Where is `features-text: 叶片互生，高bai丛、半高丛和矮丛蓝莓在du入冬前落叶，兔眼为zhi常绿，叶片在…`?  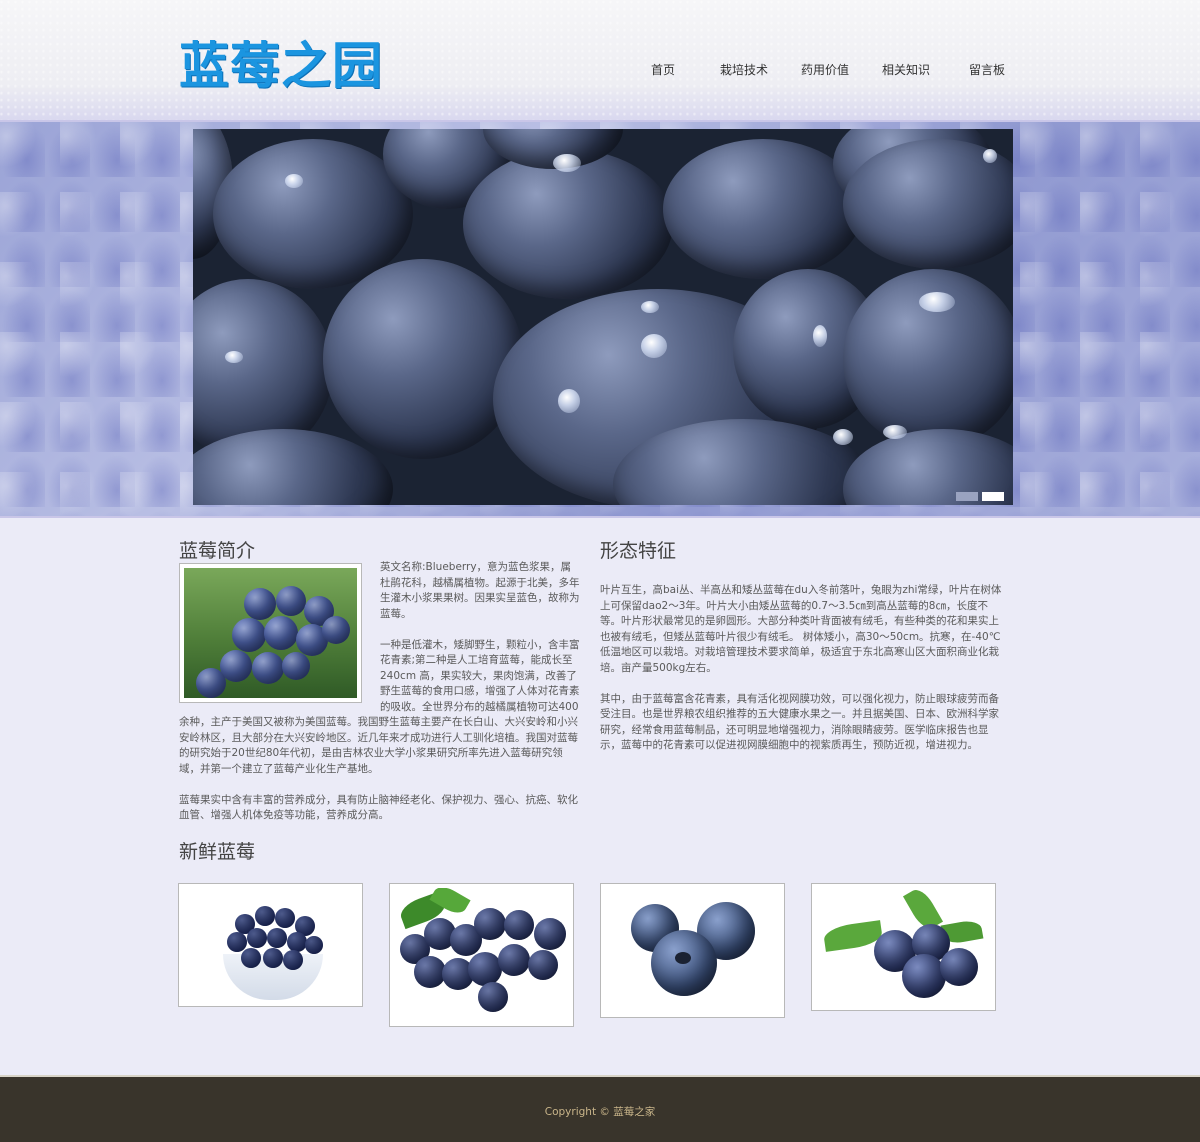
features-text: 叶片互生，高bai丛、半高丛和矮丛蓝莓在du入冬前落叶，兔眼为zhi常绿，叶片在… is located at coordinates (802, 676).